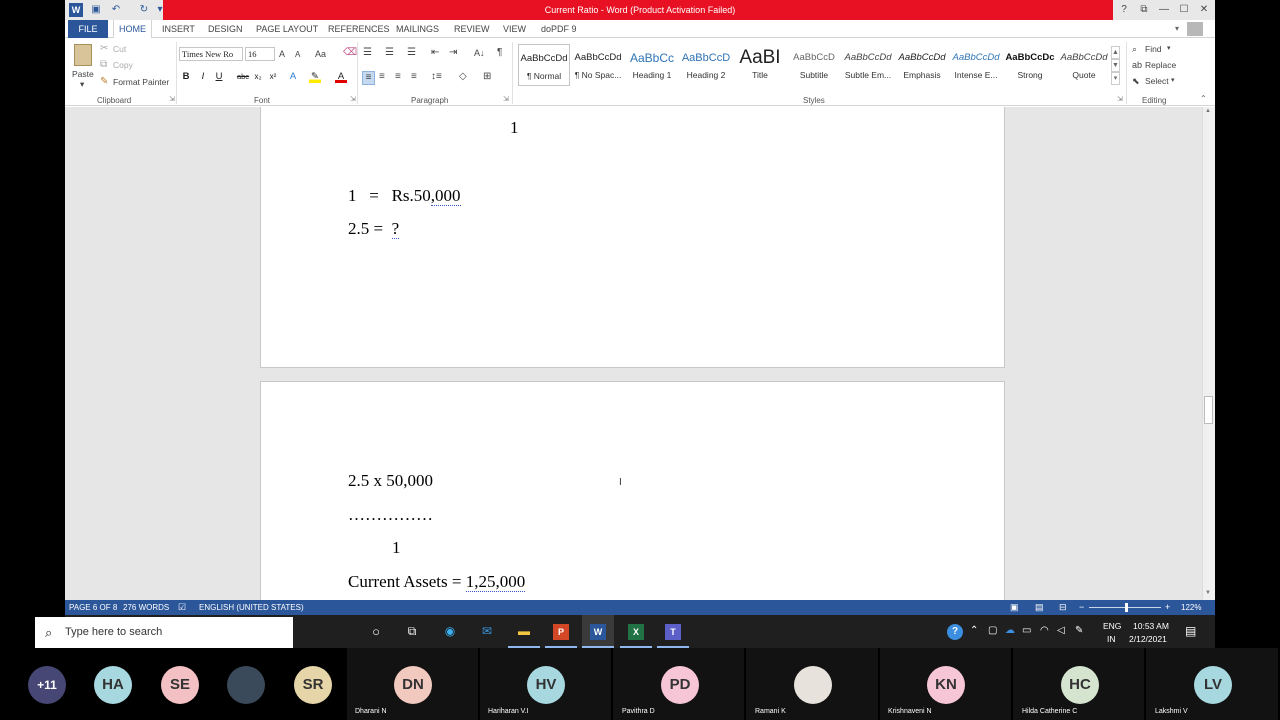 Image resolution: width=1280 pixels, height=720 pixels. What do you see at coordinates (320, 54) in the screenshot?
I see `change-case-icon: Aa` at bounding box center [320, 54].